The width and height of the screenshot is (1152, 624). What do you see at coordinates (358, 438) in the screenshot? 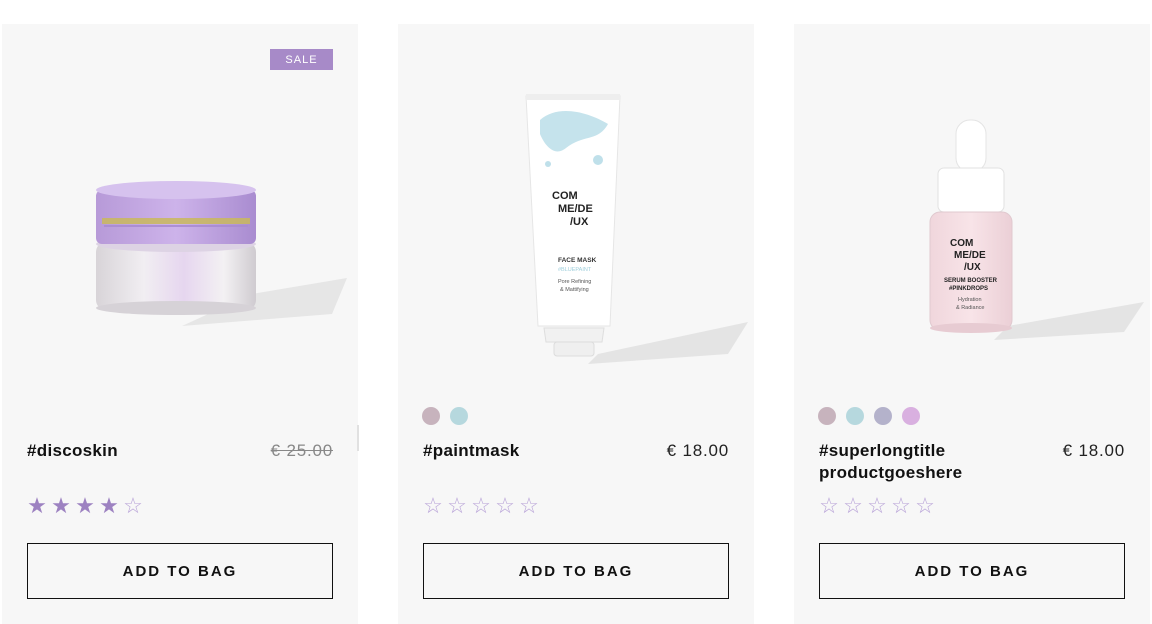
I see `card-edge-divider` at bounding box center [358, 438].